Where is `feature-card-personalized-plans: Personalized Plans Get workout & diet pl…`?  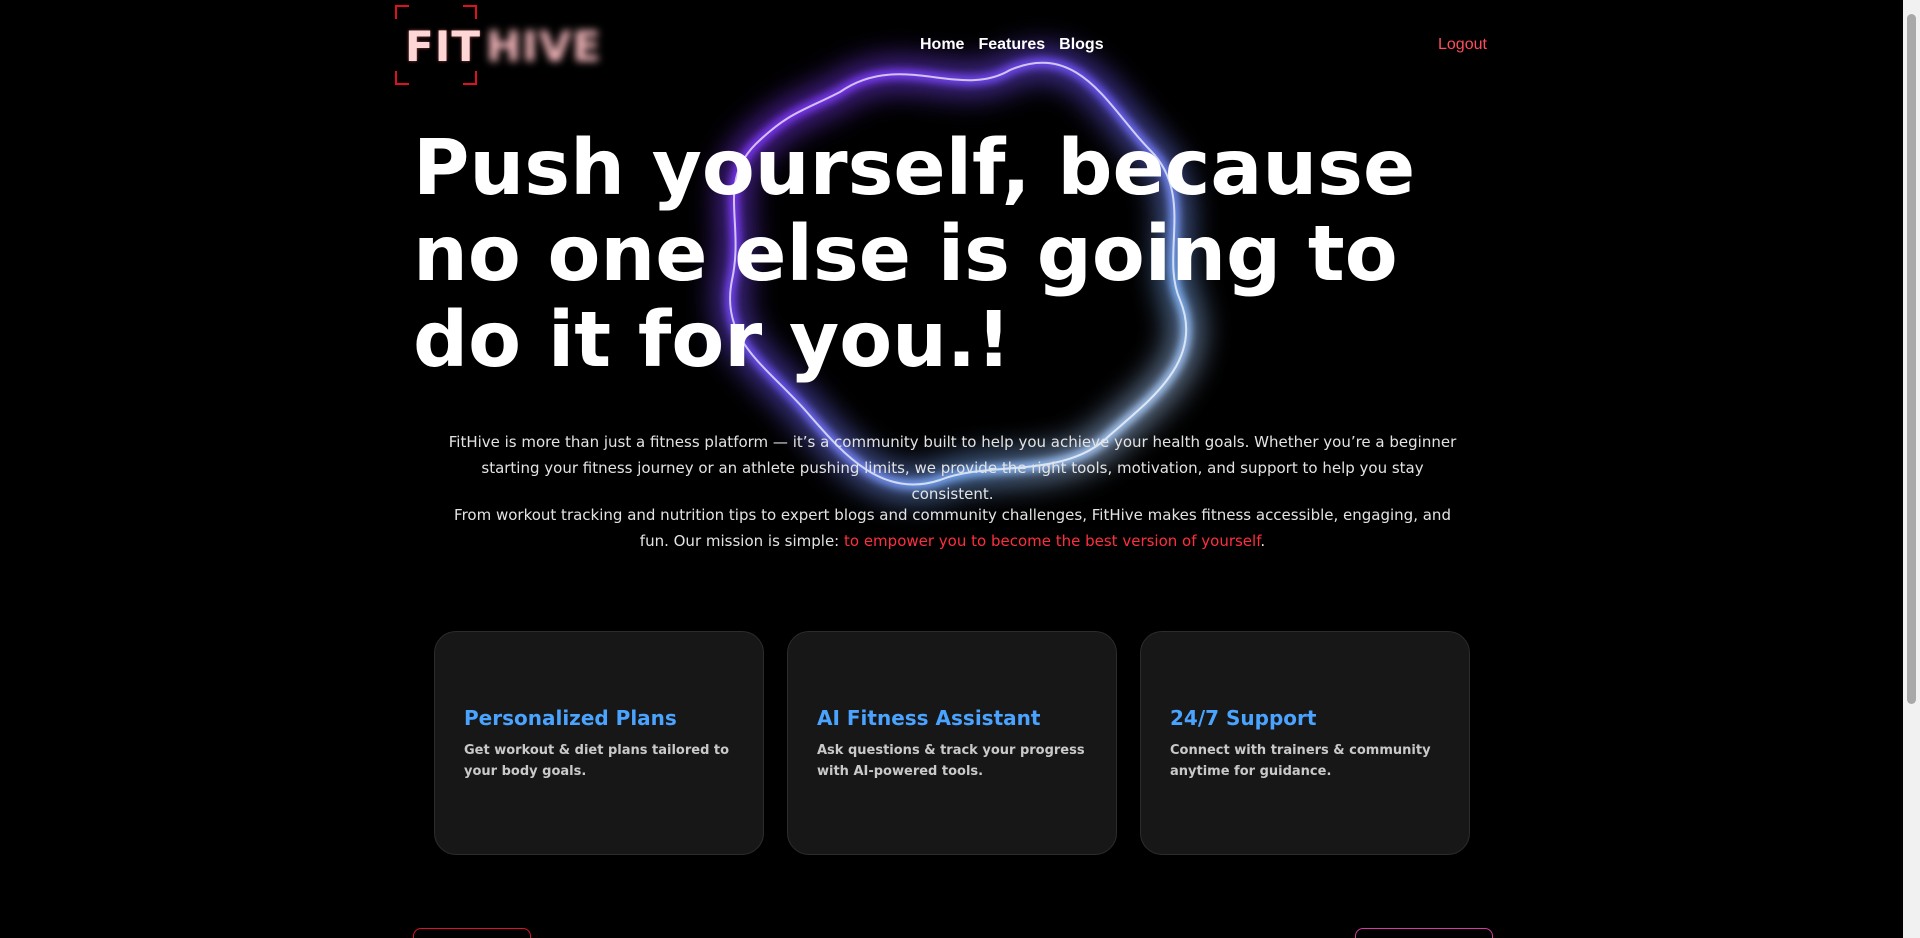
feature-card-personalized-plans: Personalized Plans Get workout & diet pl… is located at coordinates (599, 743).